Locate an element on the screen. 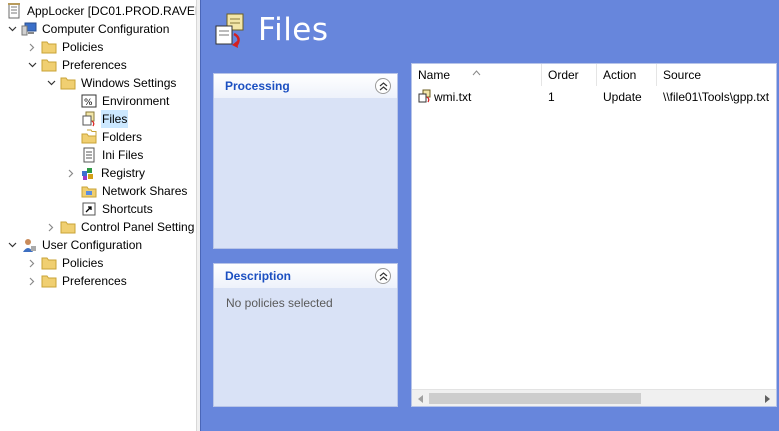 This screenshot has width=779, height=431. tree-label: User Configuration is located at coordinates (92, 245).